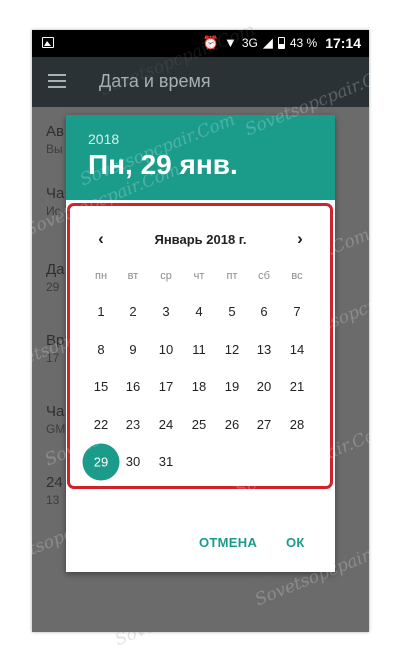 This screenshot has height=664, width=401. What do you see at coordinates (303, 43) in the screenshot?
I see `battery-percent: 43 %` at bounding box center [303, 43].